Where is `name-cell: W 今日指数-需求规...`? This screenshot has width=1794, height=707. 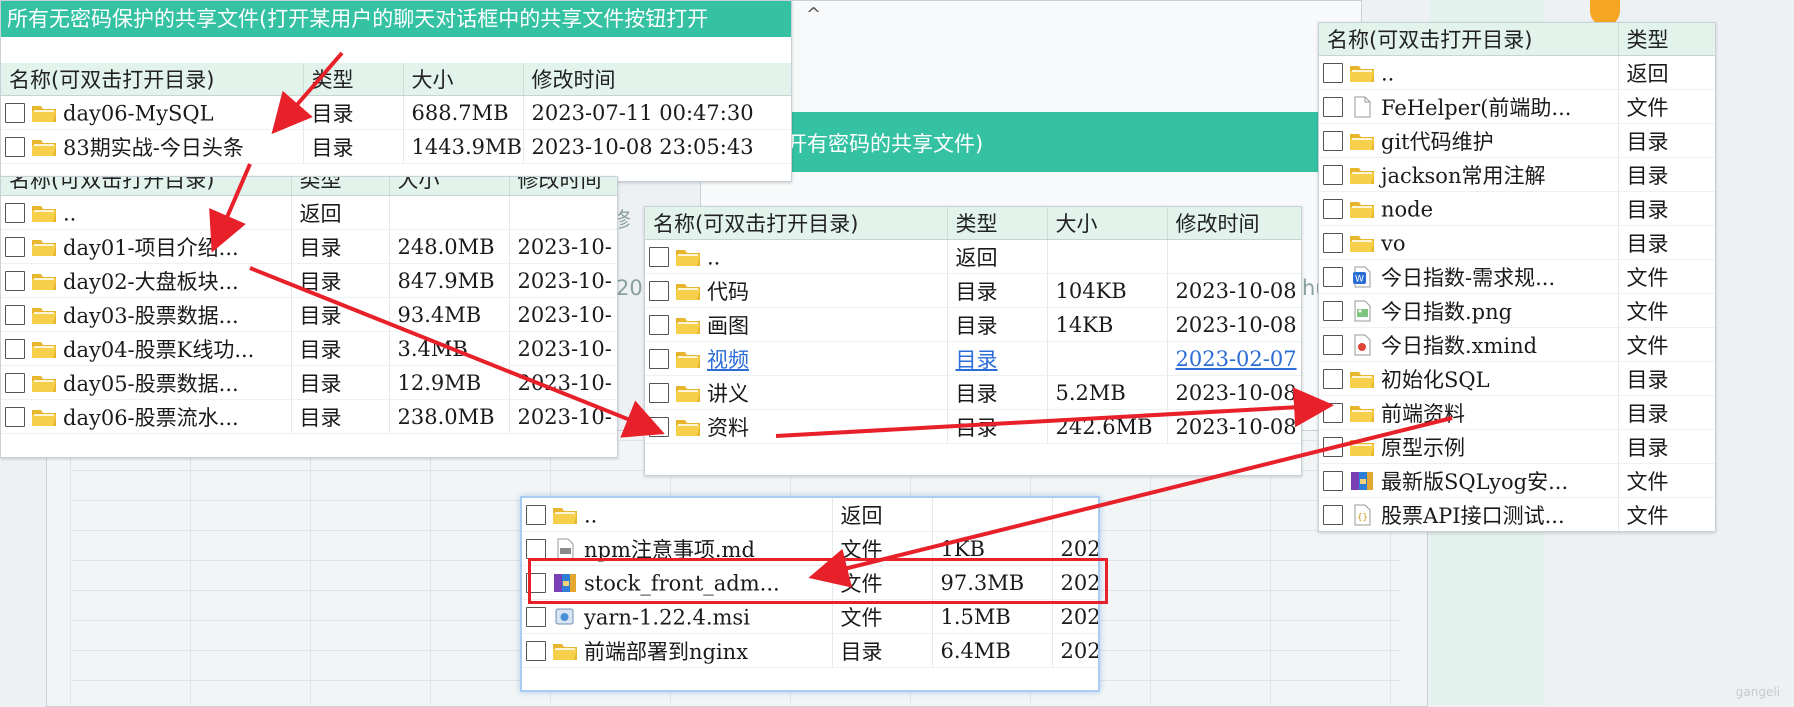
name-cell: W 今日指数-需求规... is located at coordinates (1469, 276).